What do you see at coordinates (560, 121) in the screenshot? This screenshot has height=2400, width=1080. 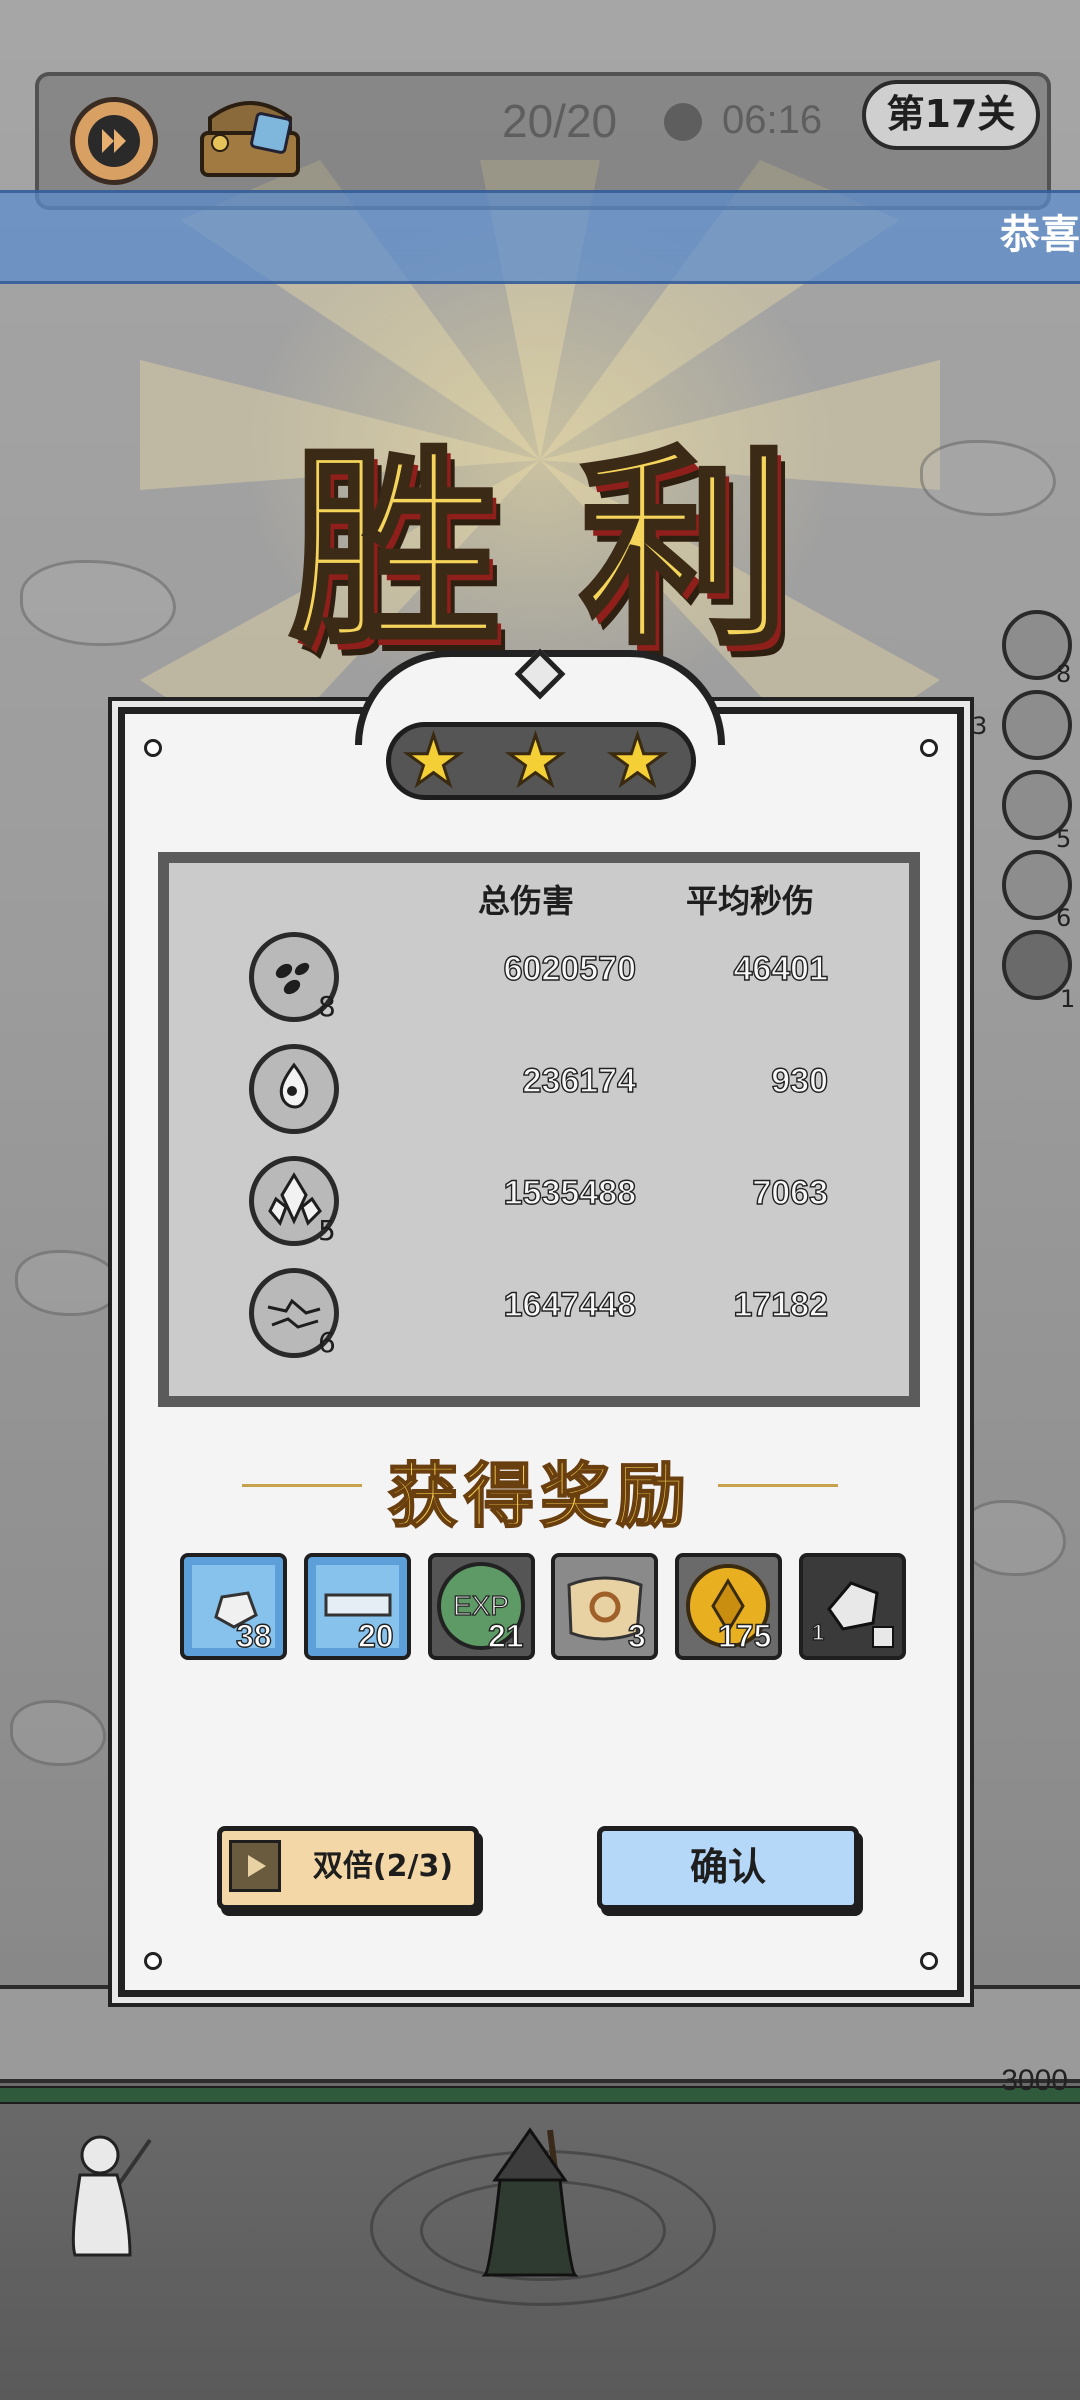 I see `wave-counter: 20/20` at bounding box center [560, 121].